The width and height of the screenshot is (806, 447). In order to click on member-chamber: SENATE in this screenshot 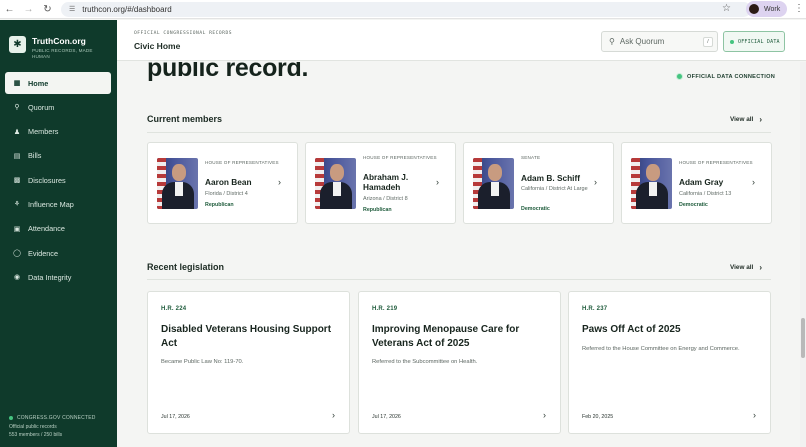, I will do `click(531, 157)`.